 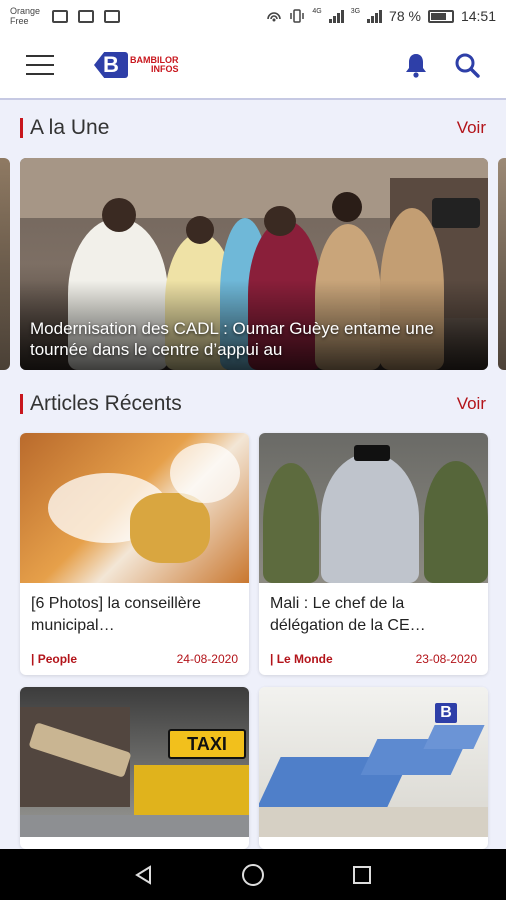 I want to click on article-date: 24-08-2020, so click(x=207, y=659).